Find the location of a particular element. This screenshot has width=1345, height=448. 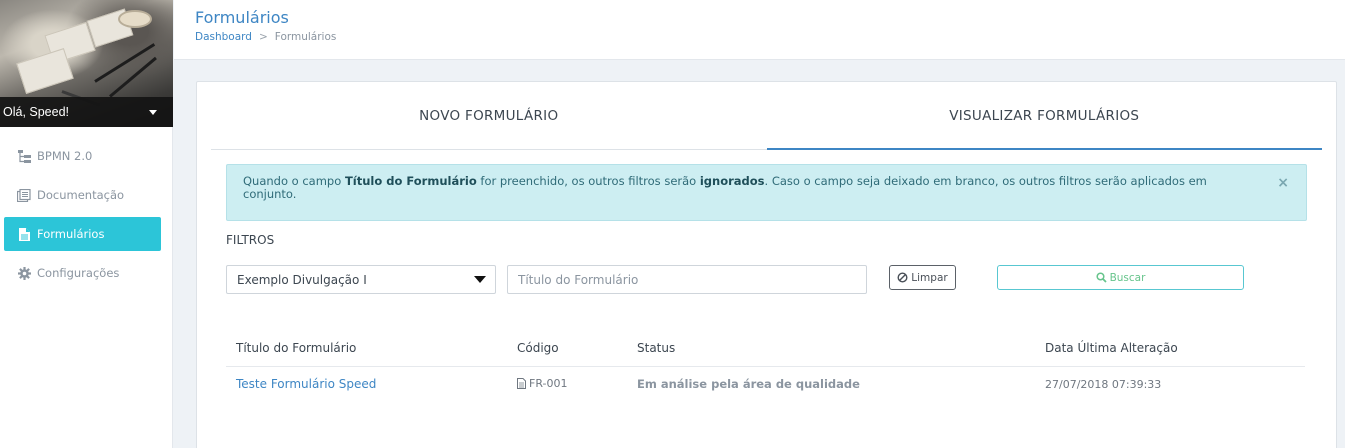

clear-button: Limpar is located at coordinates (922, 277).